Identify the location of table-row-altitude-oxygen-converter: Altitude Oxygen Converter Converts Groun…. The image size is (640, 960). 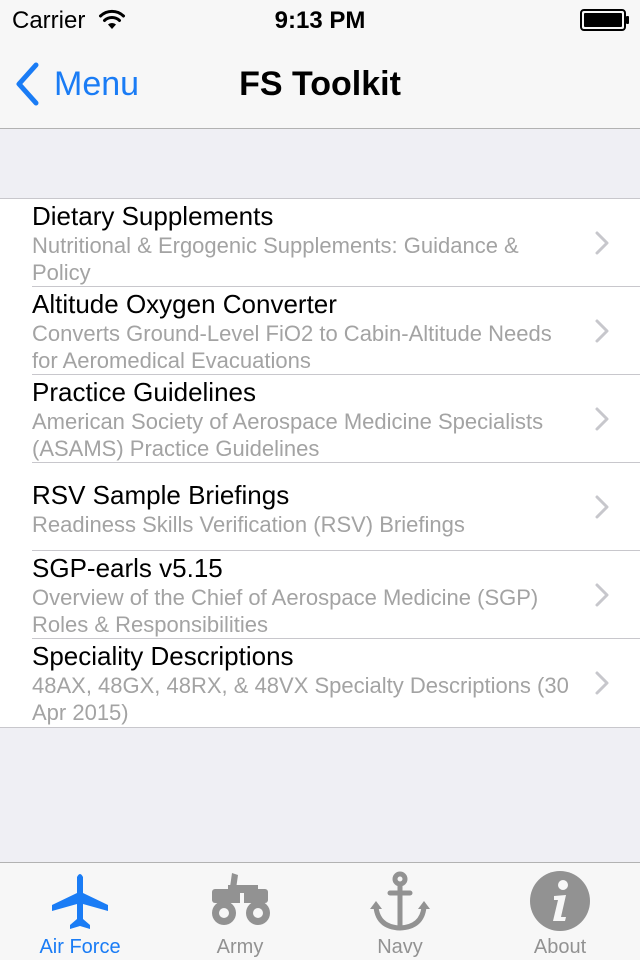
(320, 331).